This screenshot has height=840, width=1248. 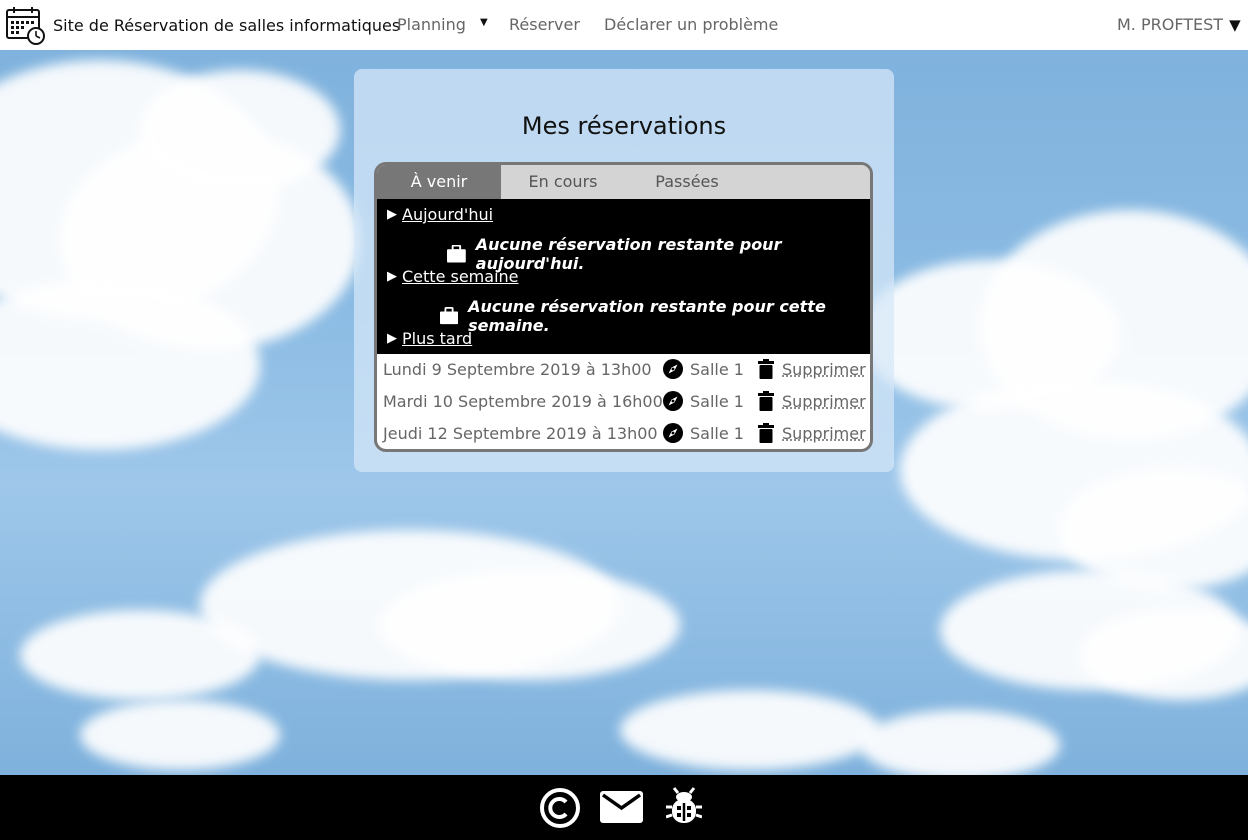 I want to click on tab-a-venir: À venir, so click(x=439, y=182).